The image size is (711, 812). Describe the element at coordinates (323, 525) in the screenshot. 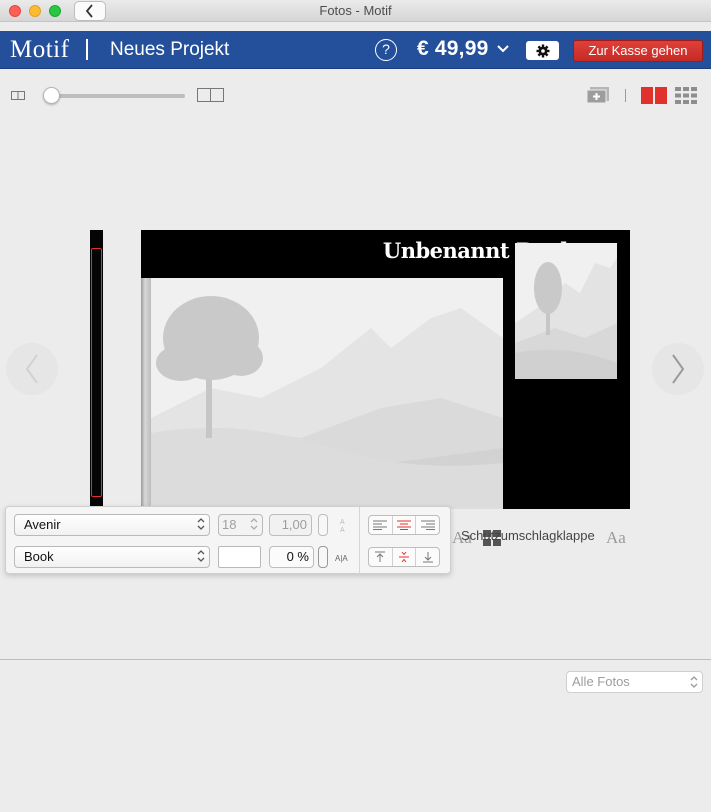

I see `line-spacing-stepper` at that location.